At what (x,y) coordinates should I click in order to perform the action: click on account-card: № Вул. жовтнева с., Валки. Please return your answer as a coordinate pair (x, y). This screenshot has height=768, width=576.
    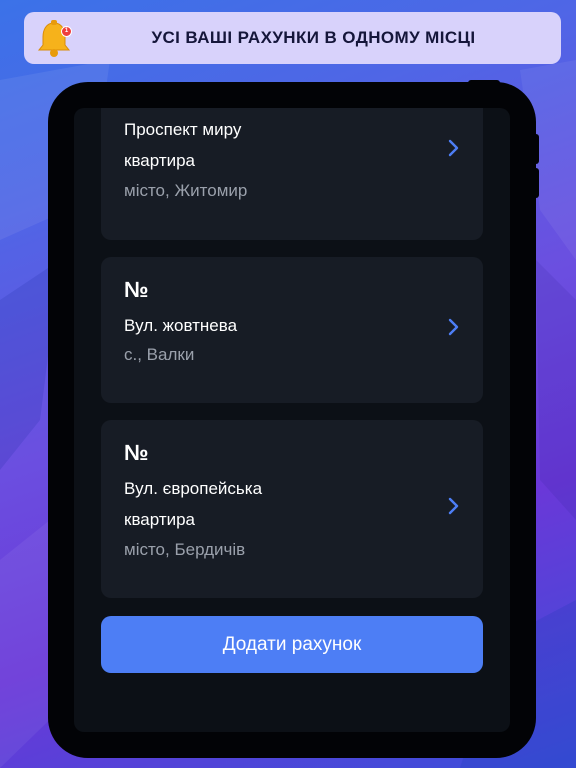
    Looking at the image, I should click on (292, 330).